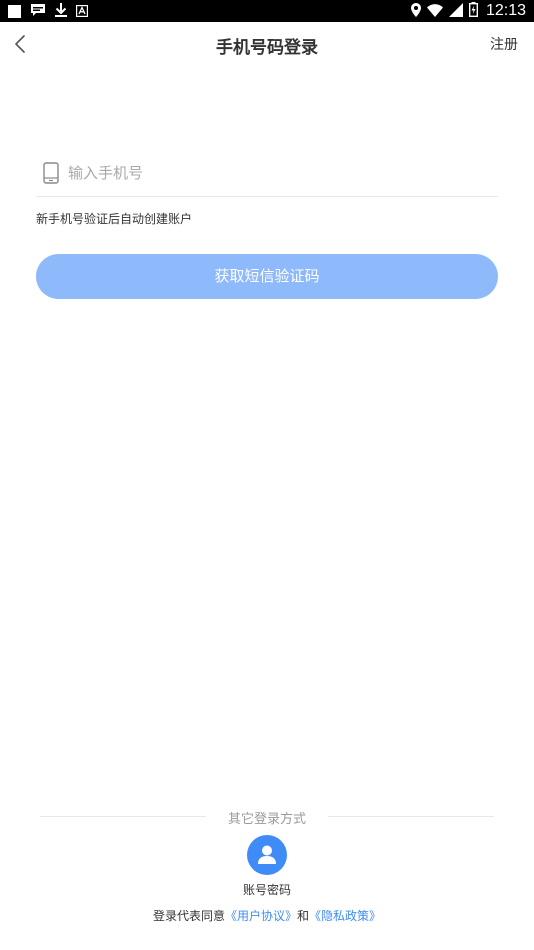 The image size is (534, 950). I want to click on signal-icon, so click(455, 11).